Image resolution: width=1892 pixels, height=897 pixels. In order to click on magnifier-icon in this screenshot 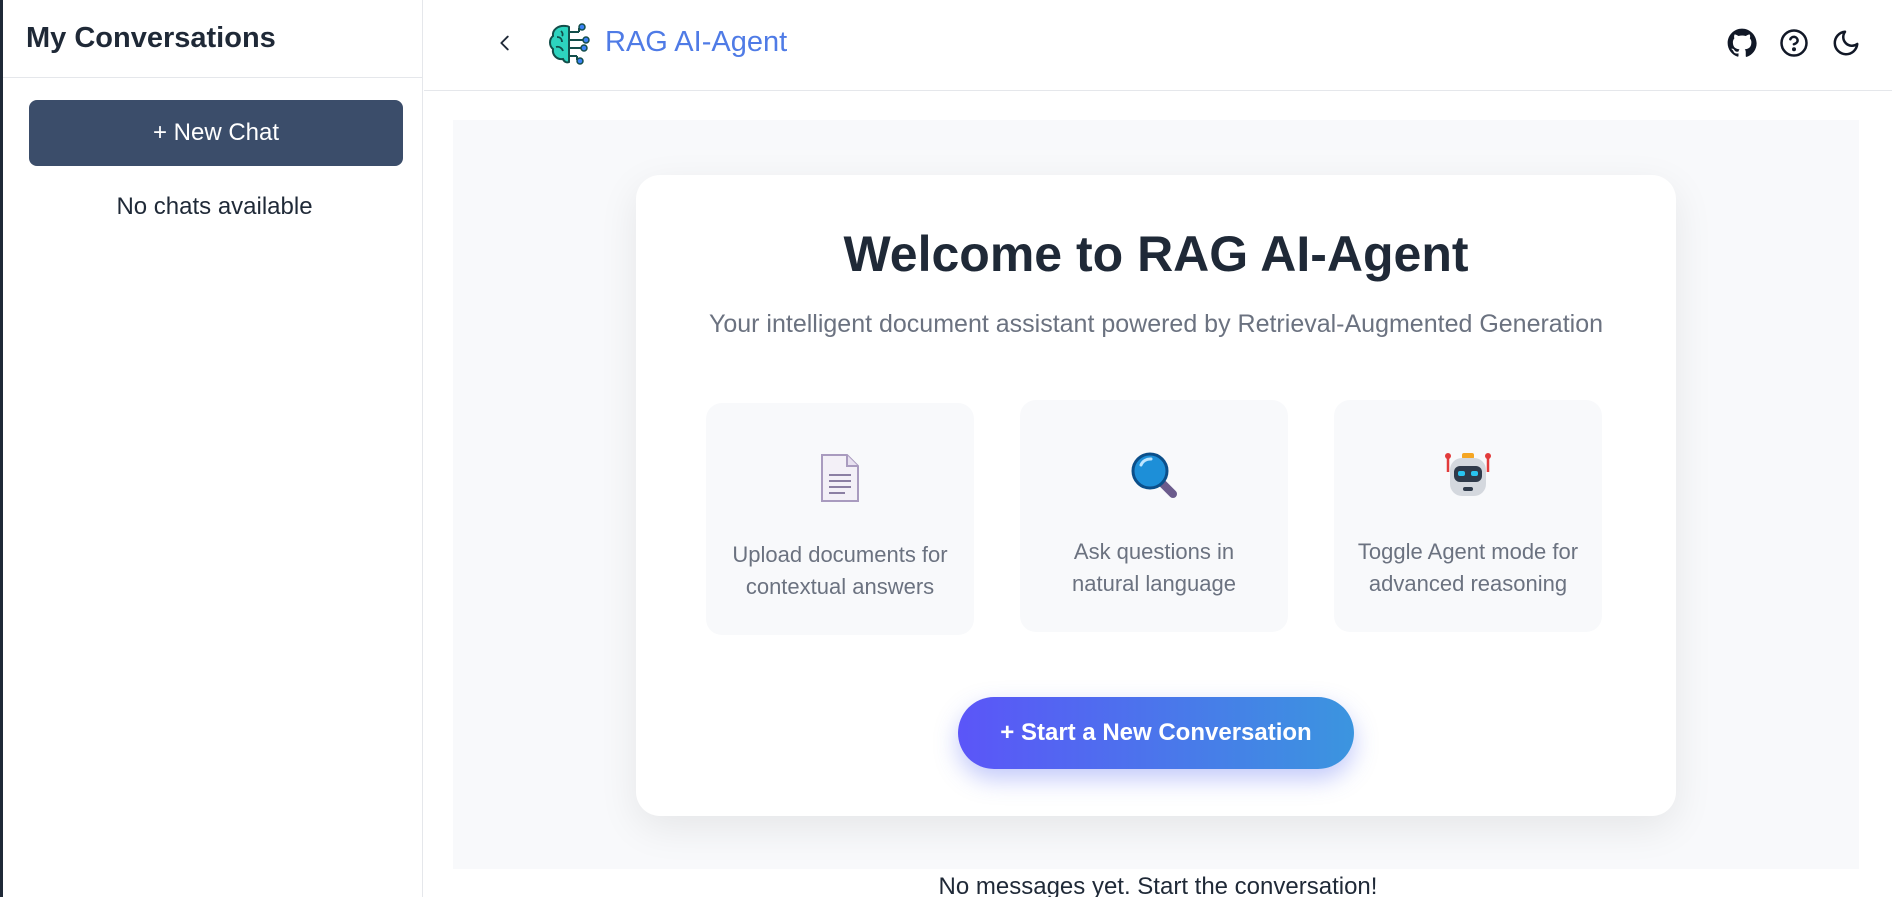, I will do `click(1154, 475)`.